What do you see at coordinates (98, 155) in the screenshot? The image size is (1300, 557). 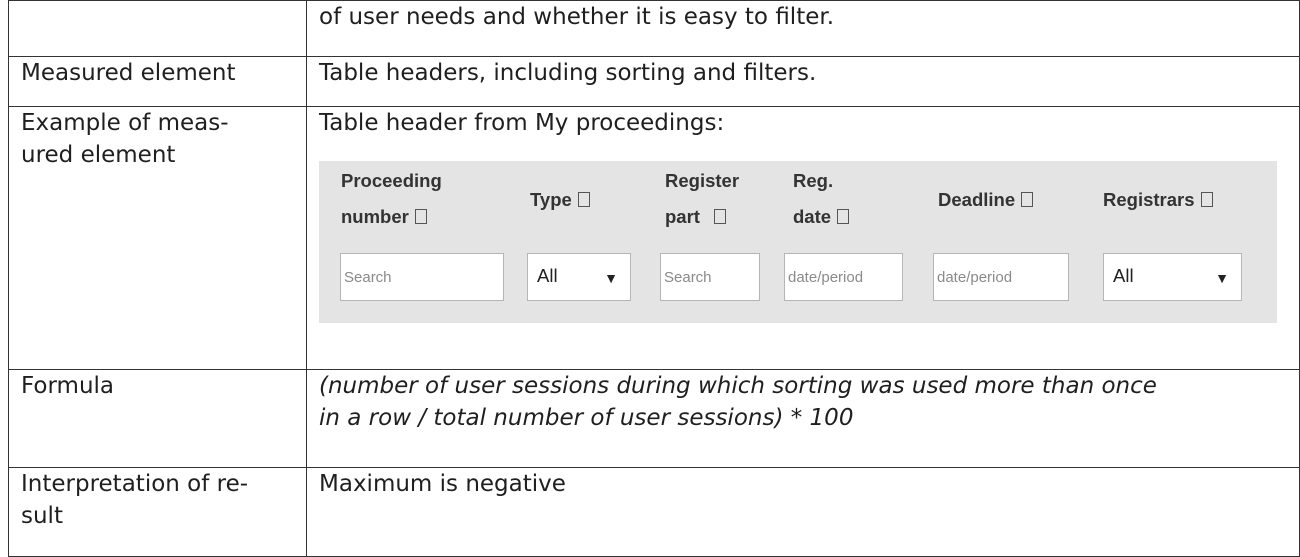 I see `row-label-line: ured element` at bounding box center [98, 155].